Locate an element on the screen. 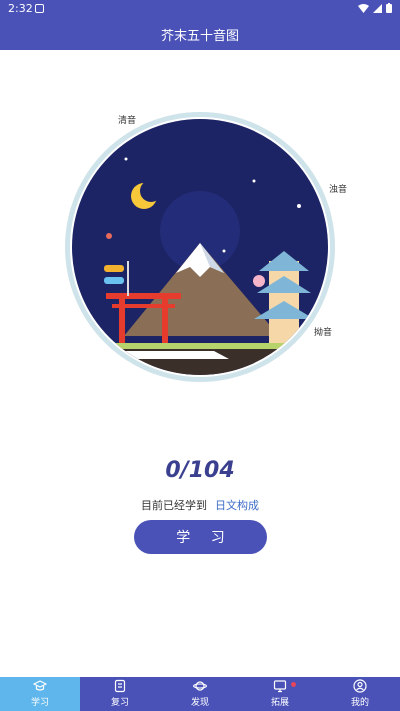 The image size is (400, 711). page-title: 芥末五十音图 is located at coordinates (199, 36).